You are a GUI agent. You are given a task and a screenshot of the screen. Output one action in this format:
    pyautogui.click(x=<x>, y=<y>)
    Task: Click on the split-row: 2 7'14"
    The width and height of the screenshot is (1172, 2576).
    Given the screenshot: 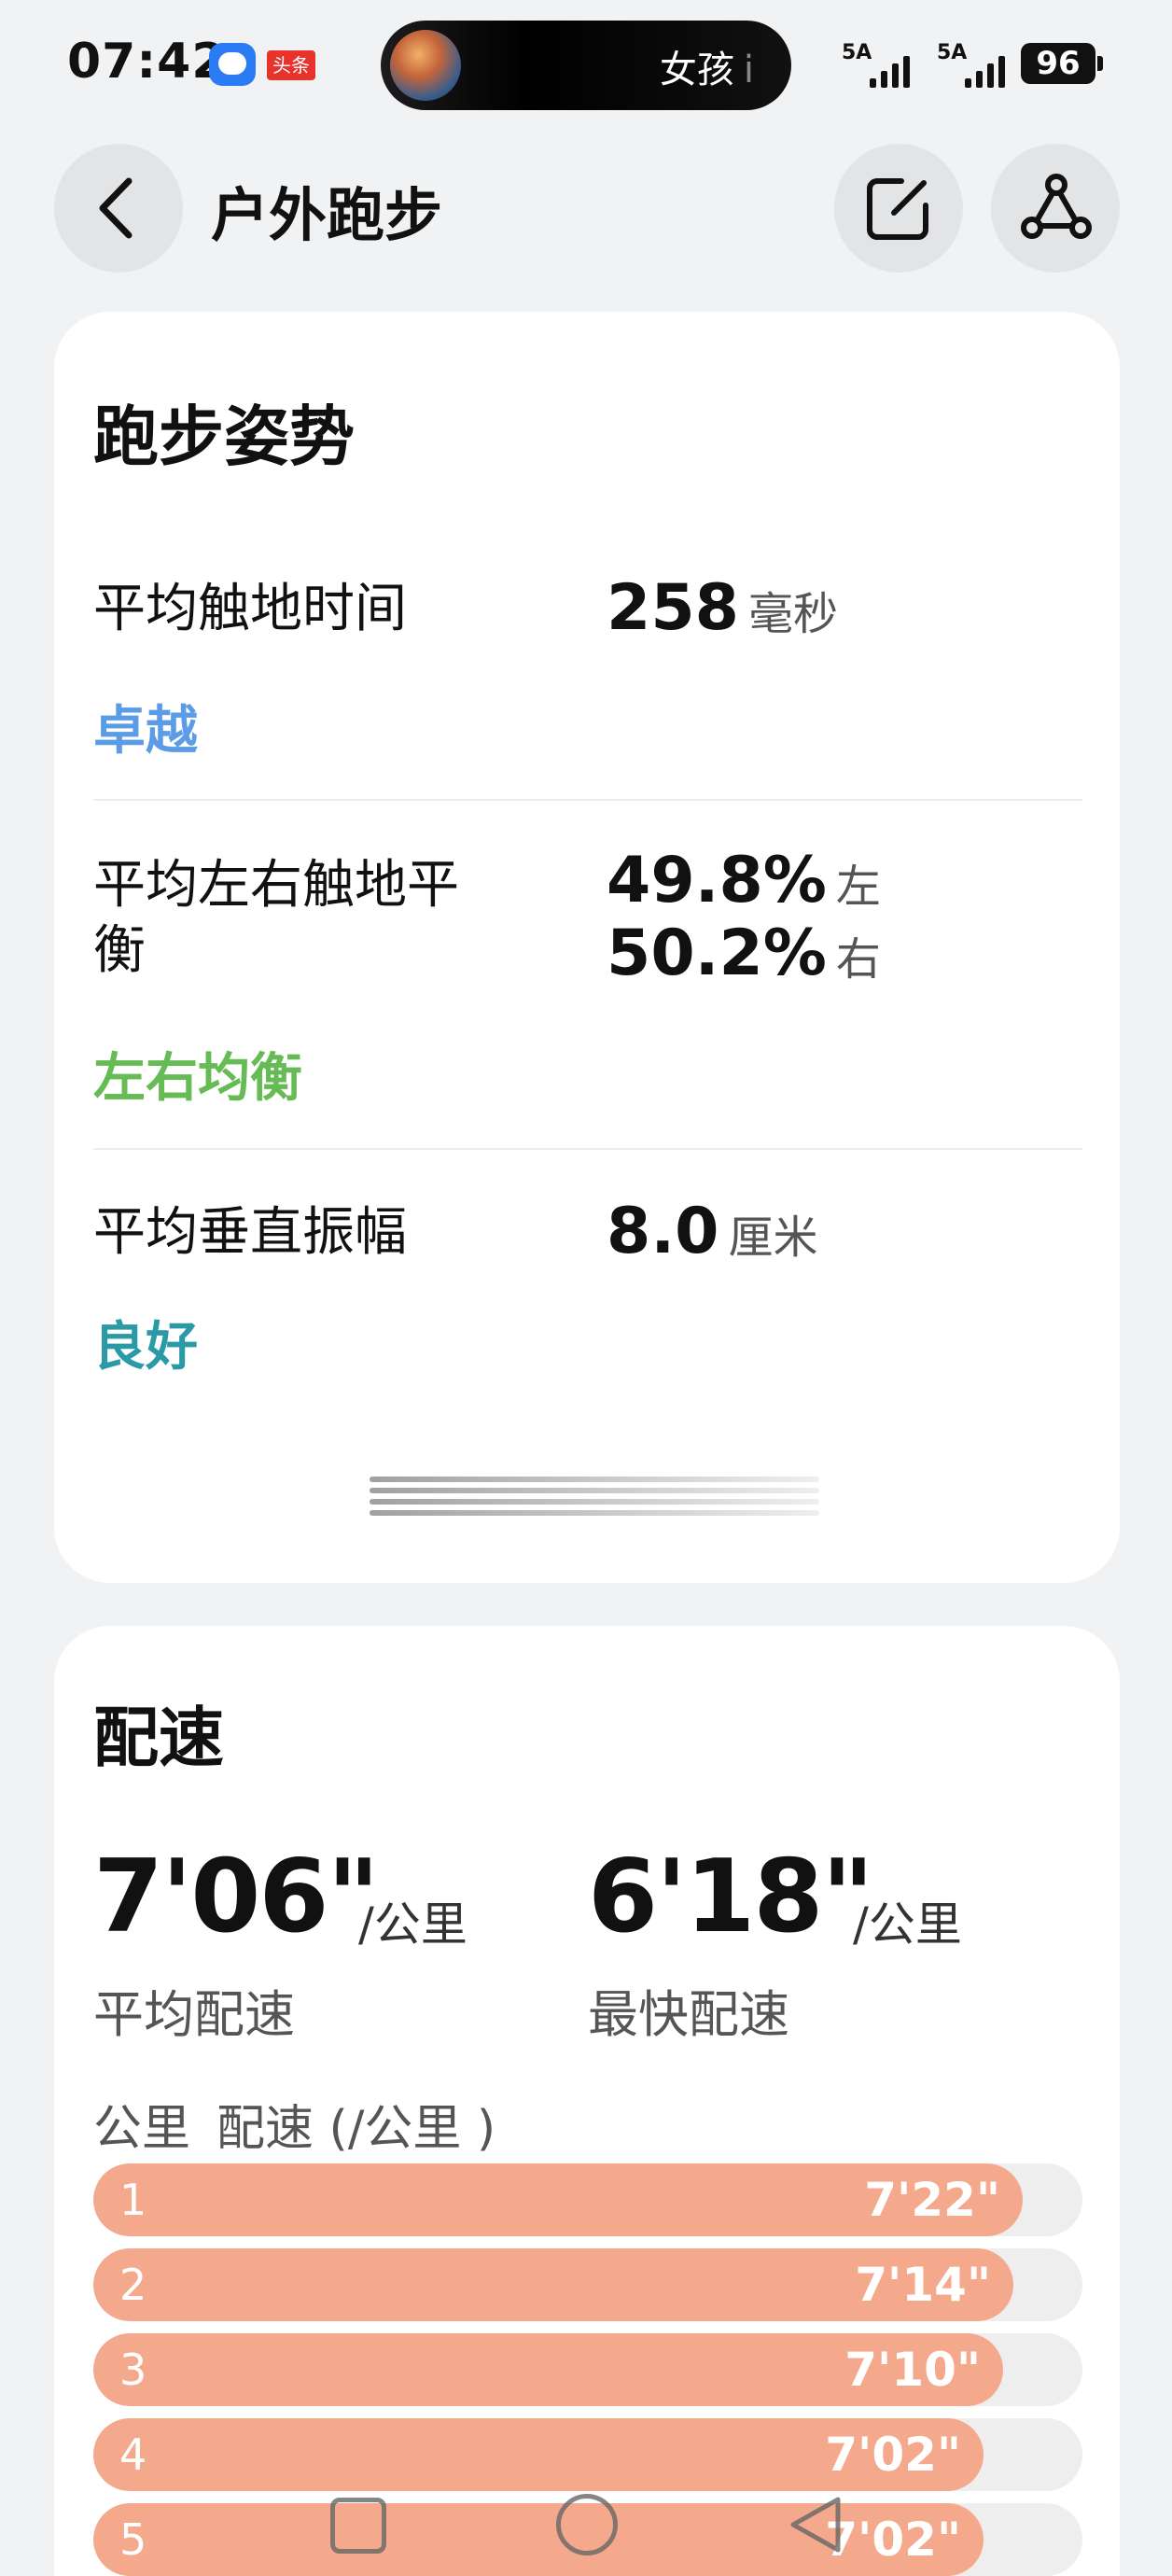 What is the action you would take?
    pyautogui.click(x=587, y=2284)
    